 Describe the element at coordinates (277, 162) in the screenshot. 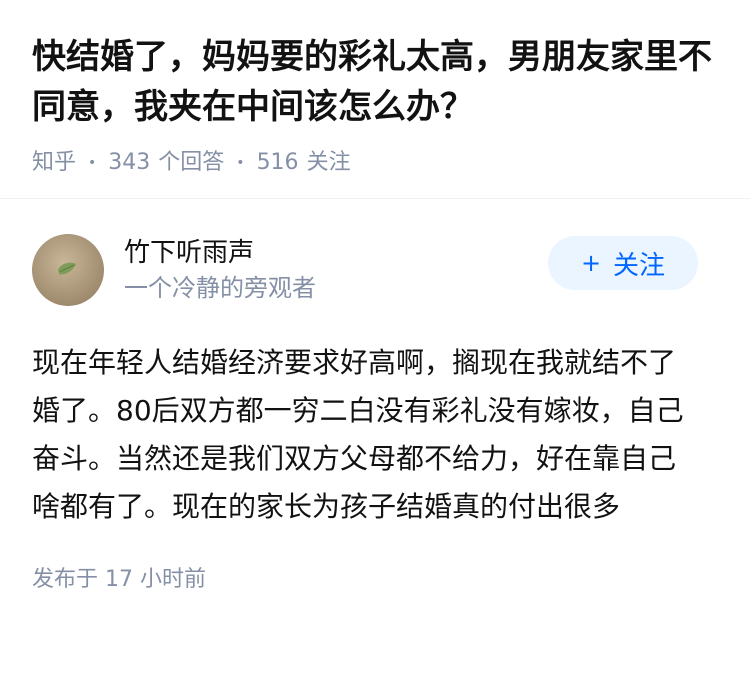

I see `follower-count: 516` at that location.